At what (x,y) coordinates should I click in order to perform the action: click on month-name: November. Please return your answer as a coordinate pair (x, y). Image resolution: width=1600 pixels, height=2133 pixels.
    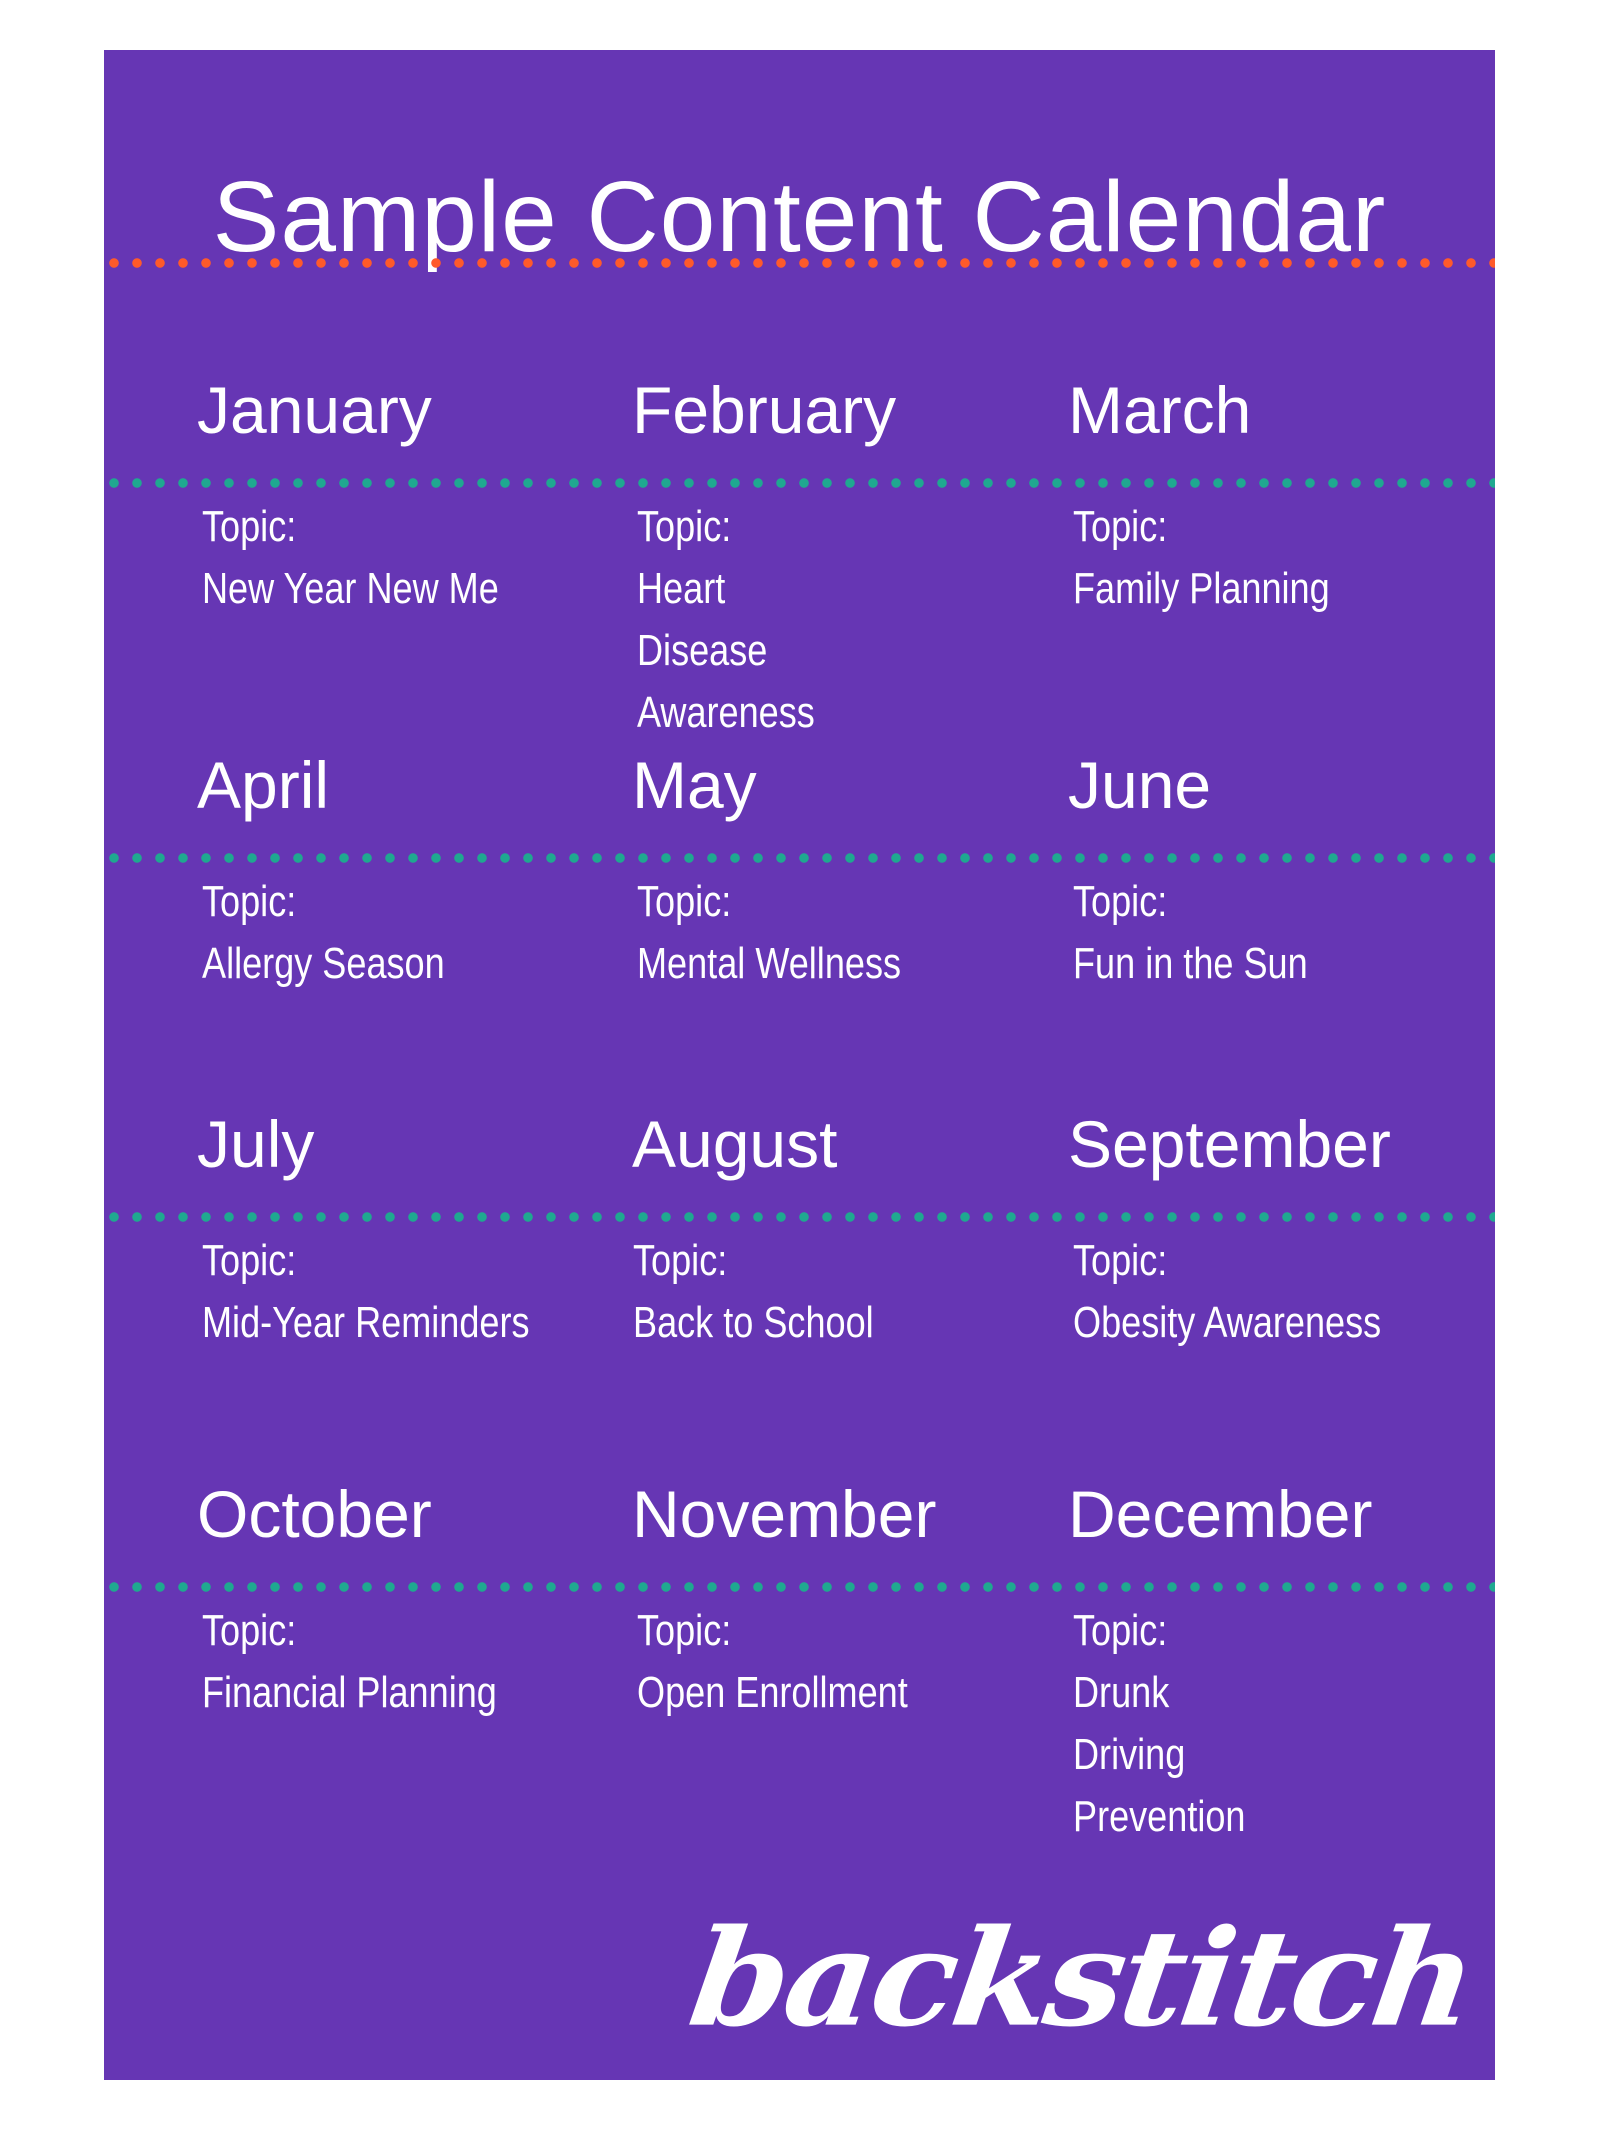
    Looking at the image, I should click on (784, 1514).